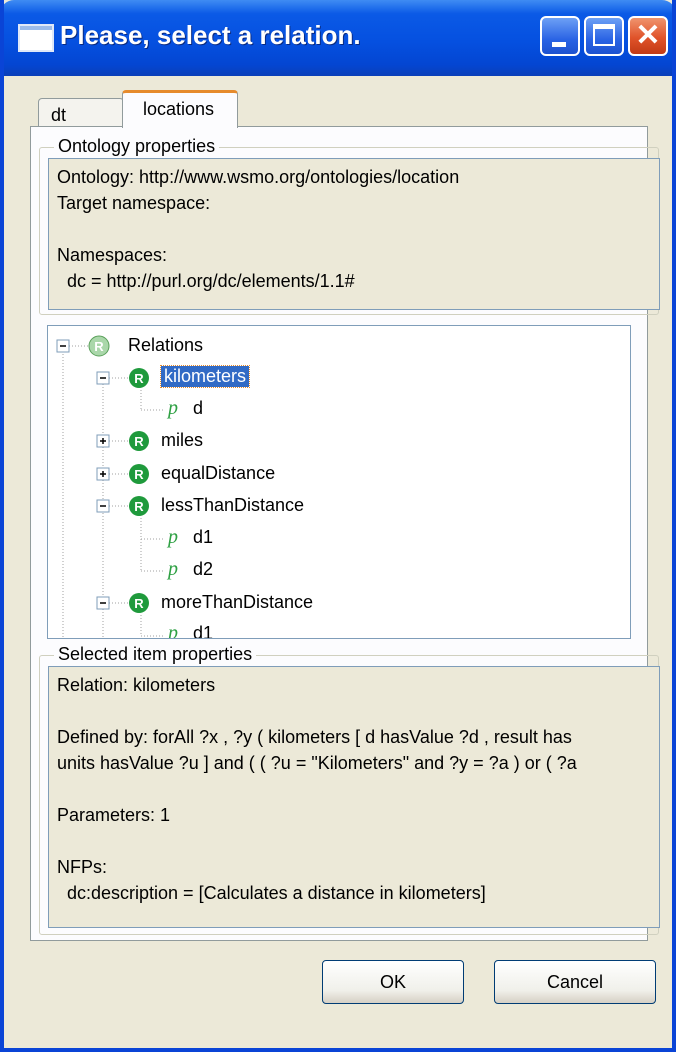 The width and height of the screenshot is (676, 1052). Describe the element at coordinates (575, 982) in the screenshot. I see `cancel-button: Cancel` at that location.